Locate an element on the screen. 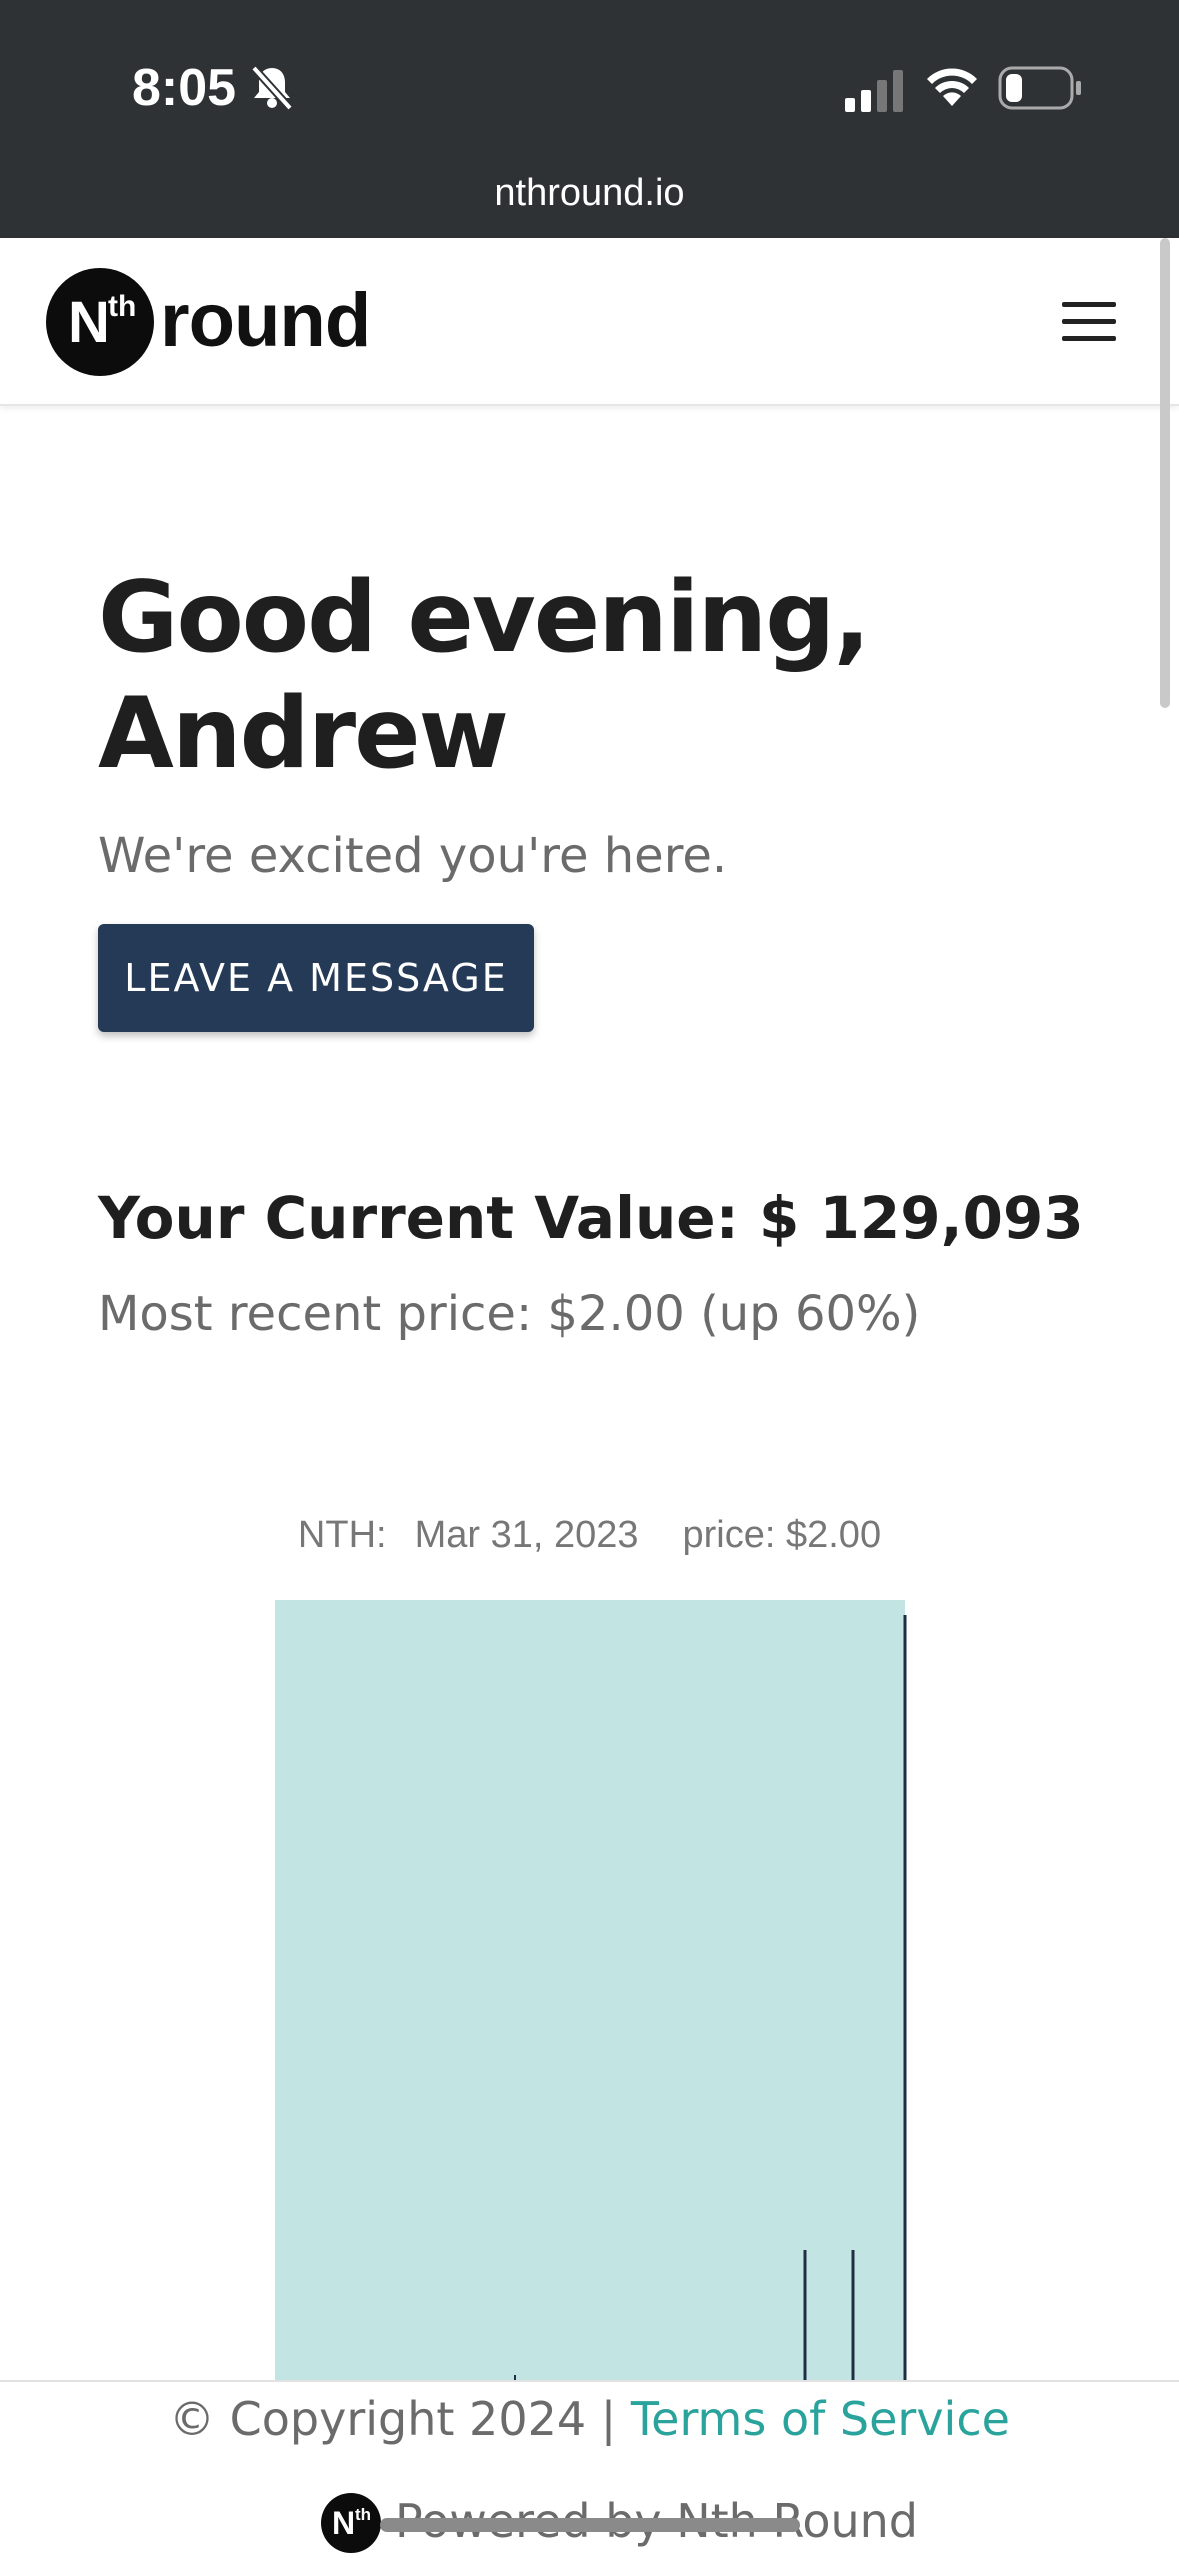 This screenshot has height=2558, width=1179. status-bar: 8:05 nthround.io is located at coordinates (589, 119).